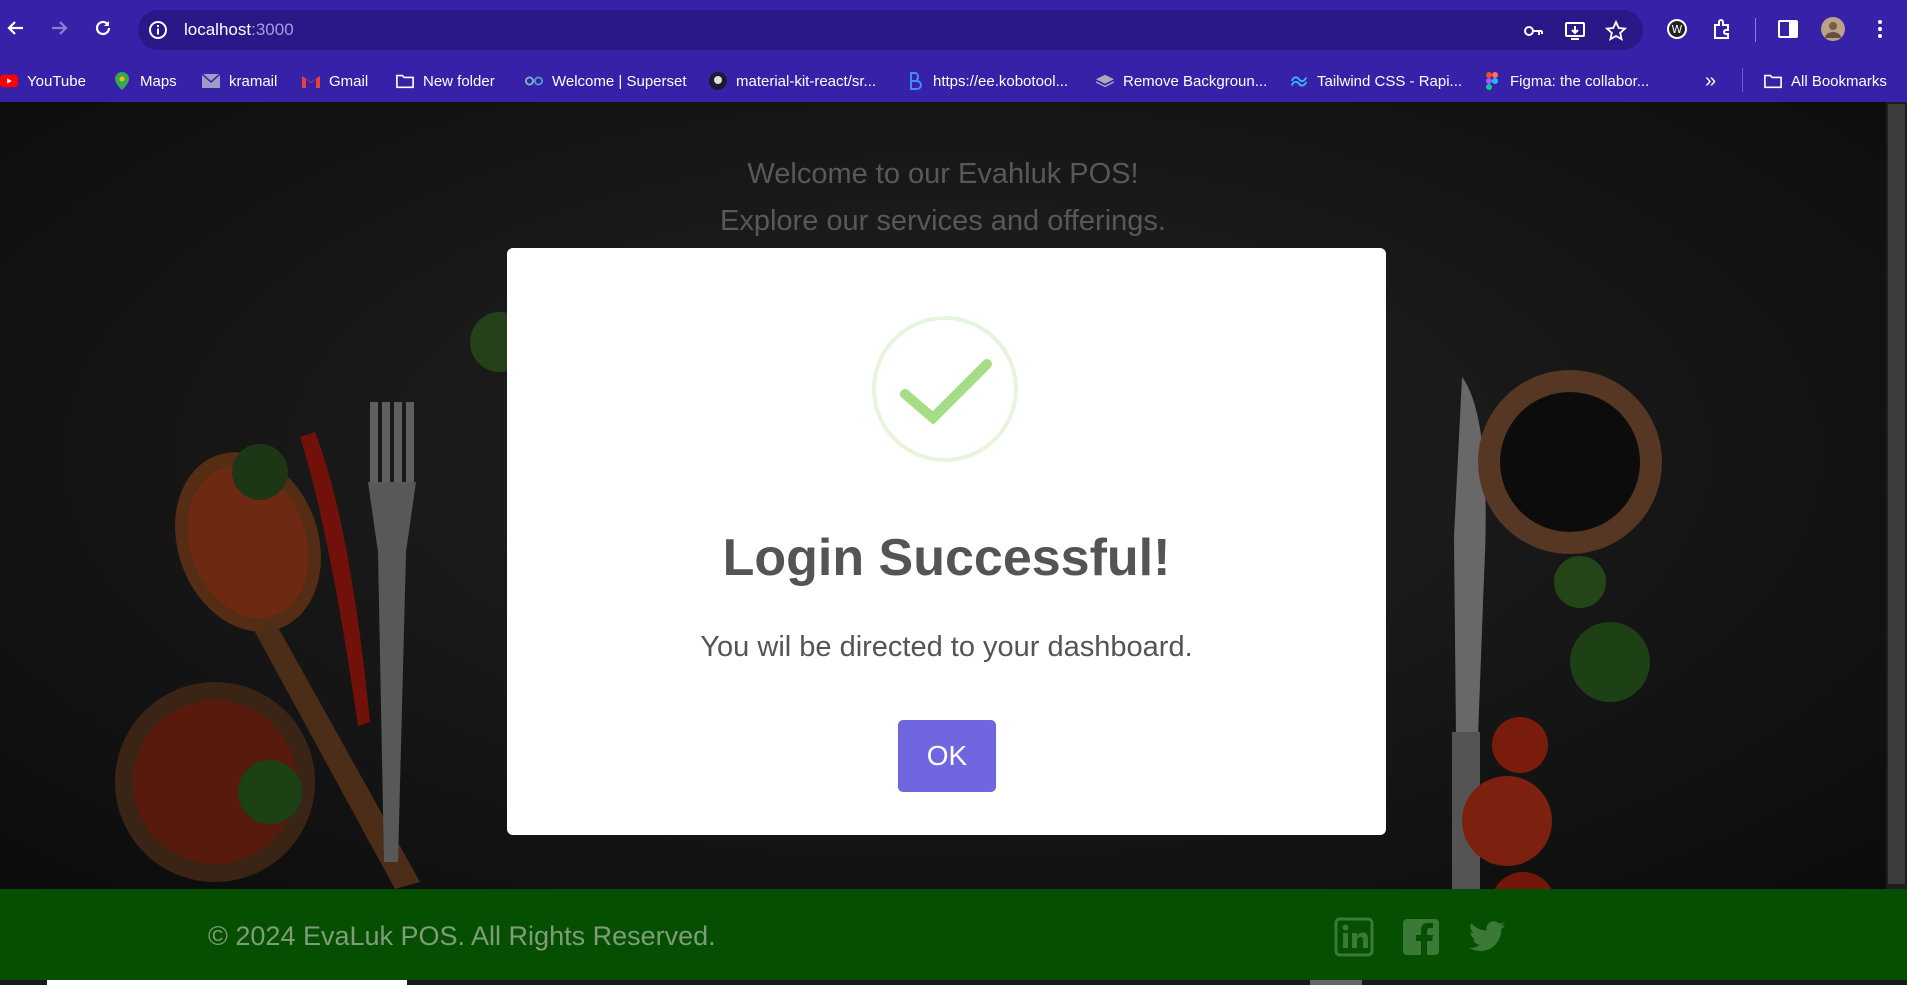  What do you see at coordinates (1533, 31) in the screenshot?
I see `key-icon` at bounding box center [1533, 31].